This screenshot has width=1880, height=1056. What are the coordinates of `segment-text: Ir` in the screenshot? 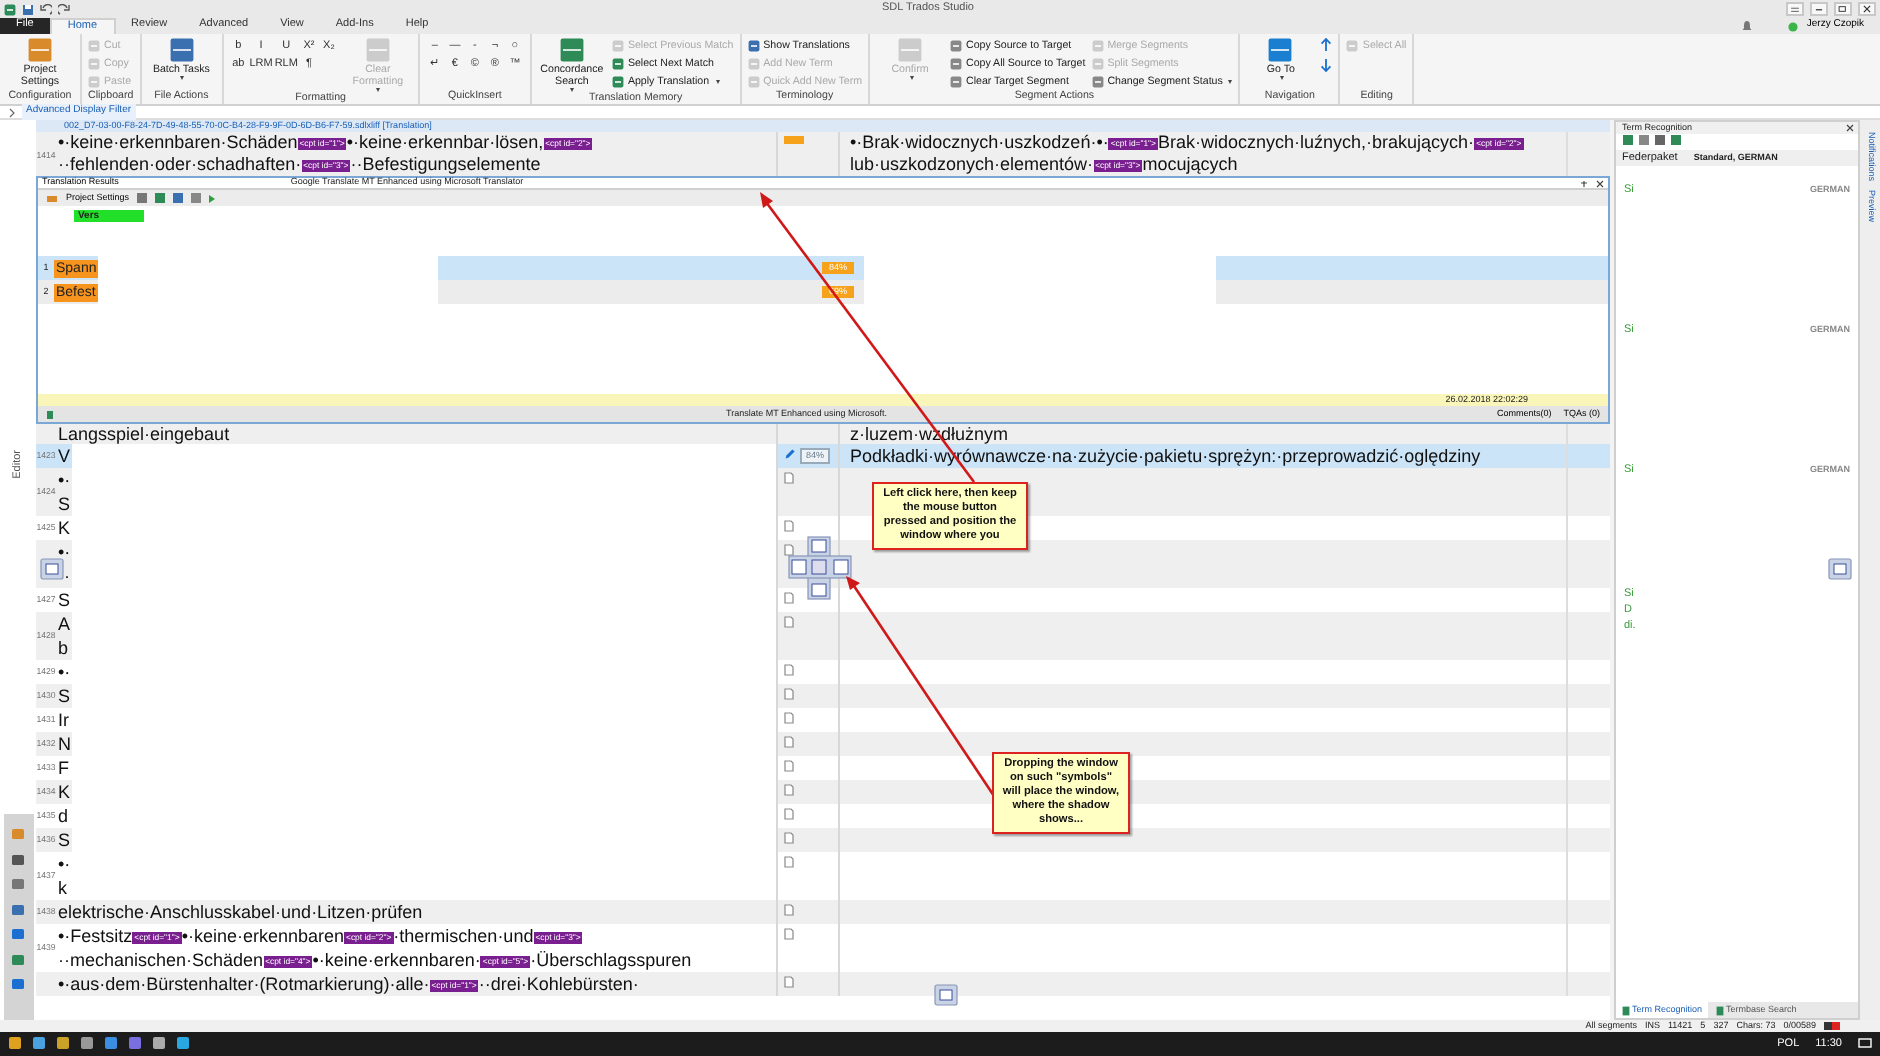 It's located at (63, 720).